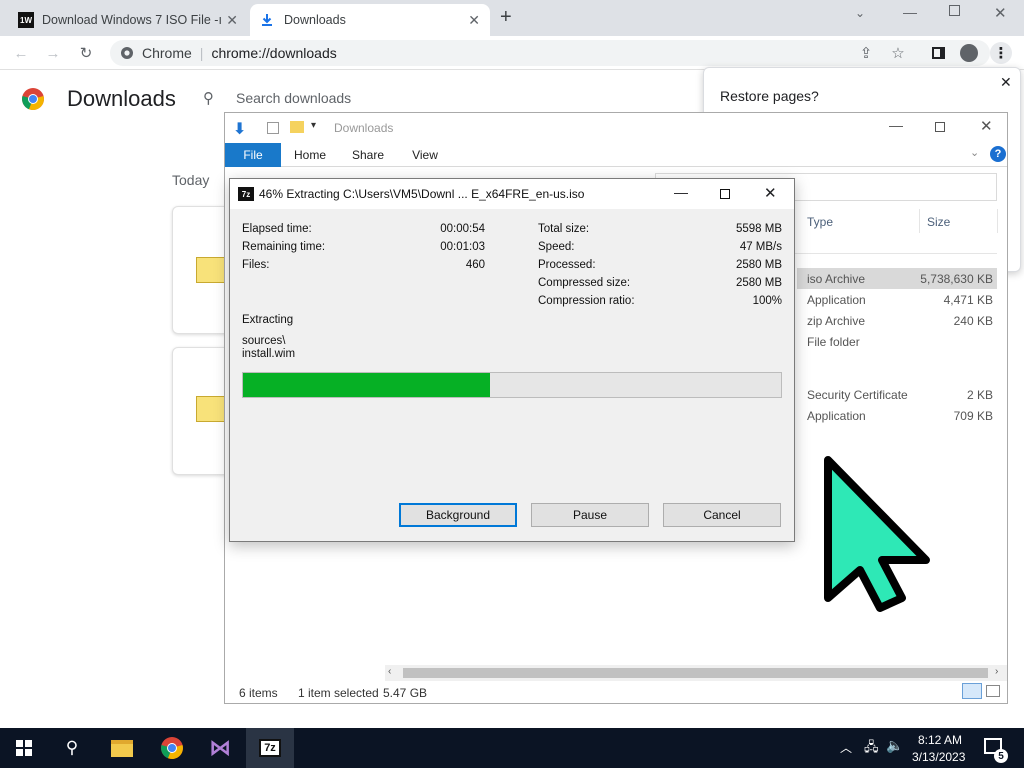  Describe the element at coordinates (998, 154) in the screenshot. I see `help-icon: ?` at that location.